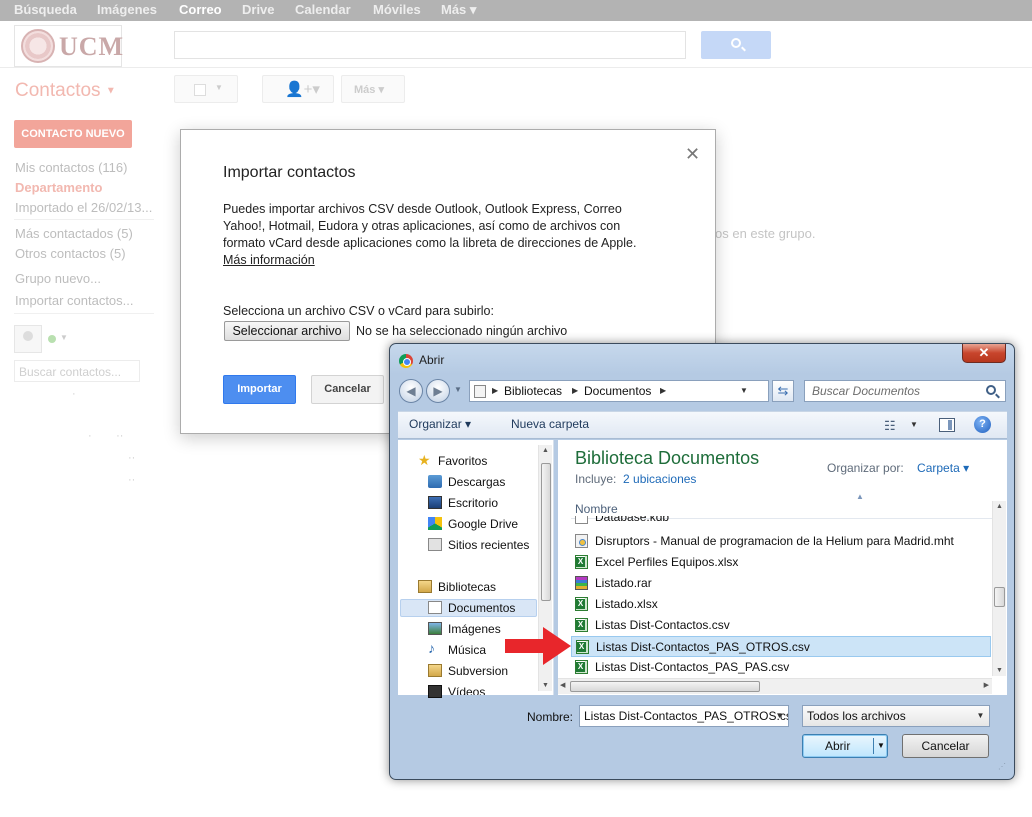 The height and width of the screenshot is (817, 1032). I want to click on refresh-icon: ⇆, so click(783, 391).